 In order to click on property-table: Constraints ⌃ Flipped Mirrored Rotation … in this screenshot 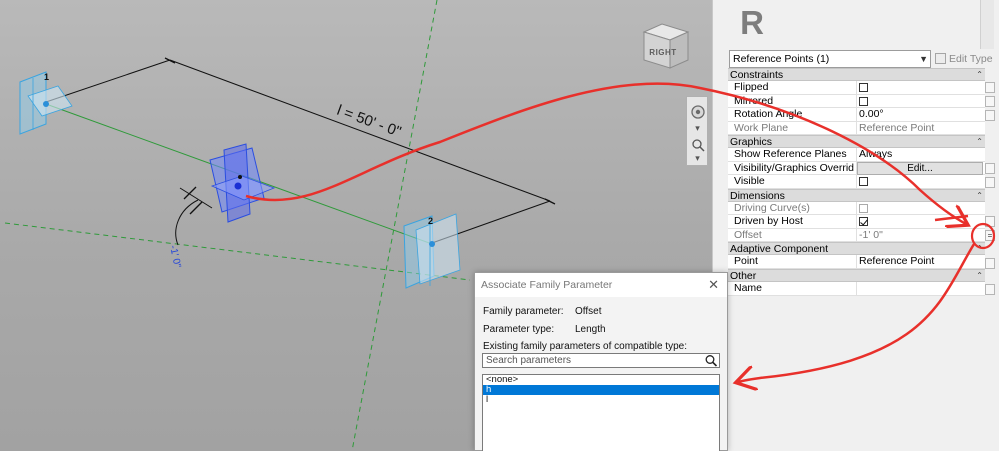, I will do `click(856, 182)`.